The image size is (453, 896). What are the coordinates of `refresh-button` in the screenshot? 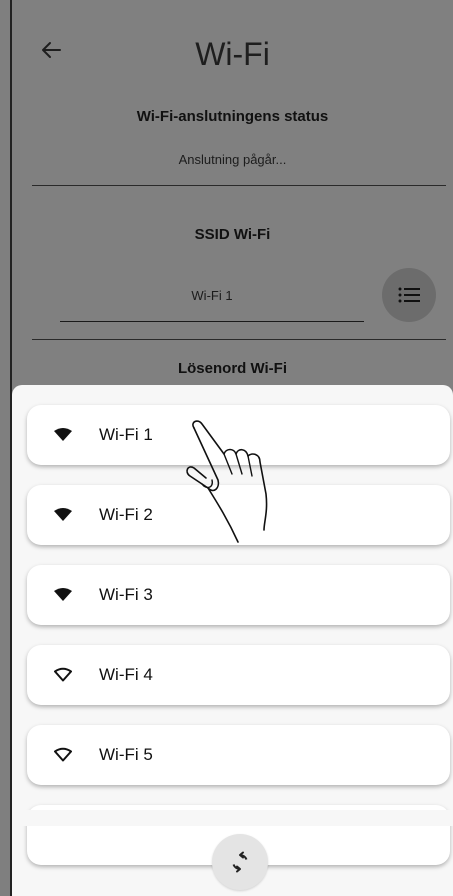 It's located at (240, 862).